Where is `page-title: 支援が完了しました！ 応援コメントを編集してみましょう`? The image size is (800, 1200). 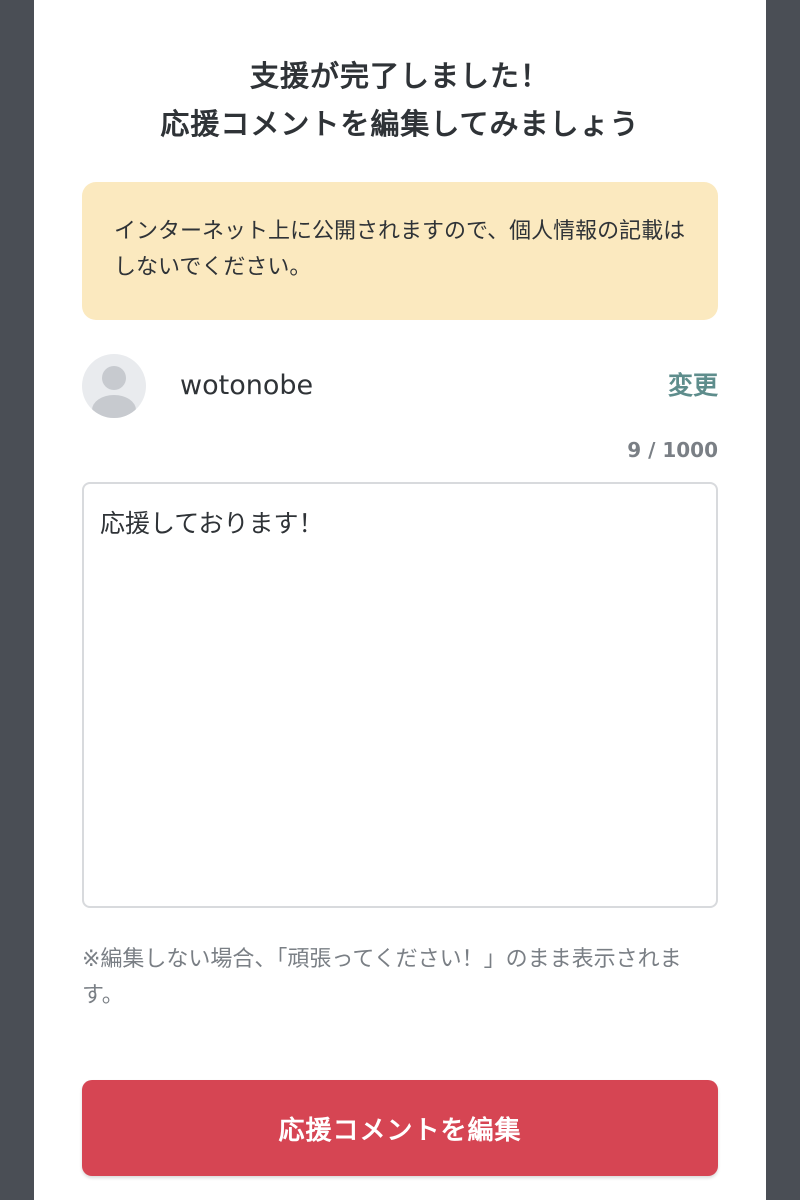 page-title: 支援が完了しました！ 応援コメントを編集してみましょう is located at coordinates (400, 100).